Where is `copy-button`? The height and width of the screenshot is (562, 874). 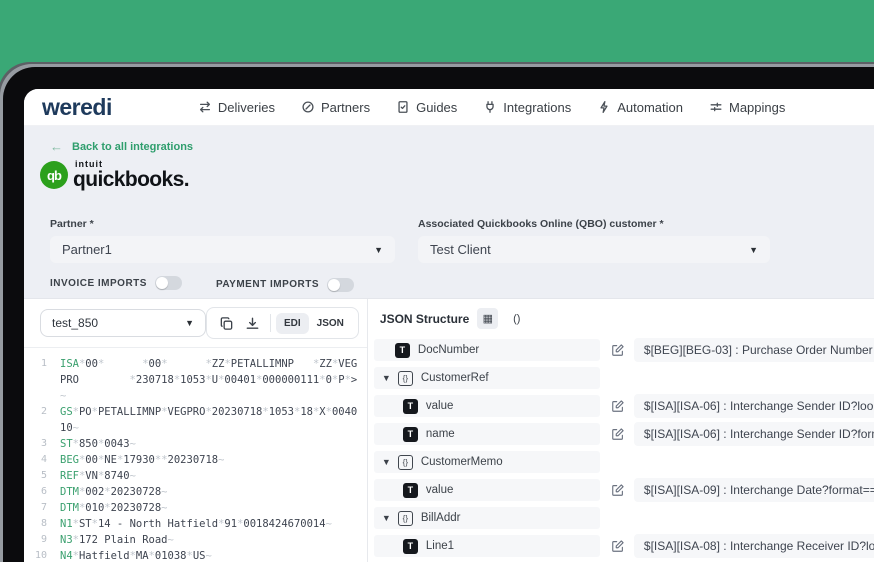 copy-button is located at coordinates (226, 323).